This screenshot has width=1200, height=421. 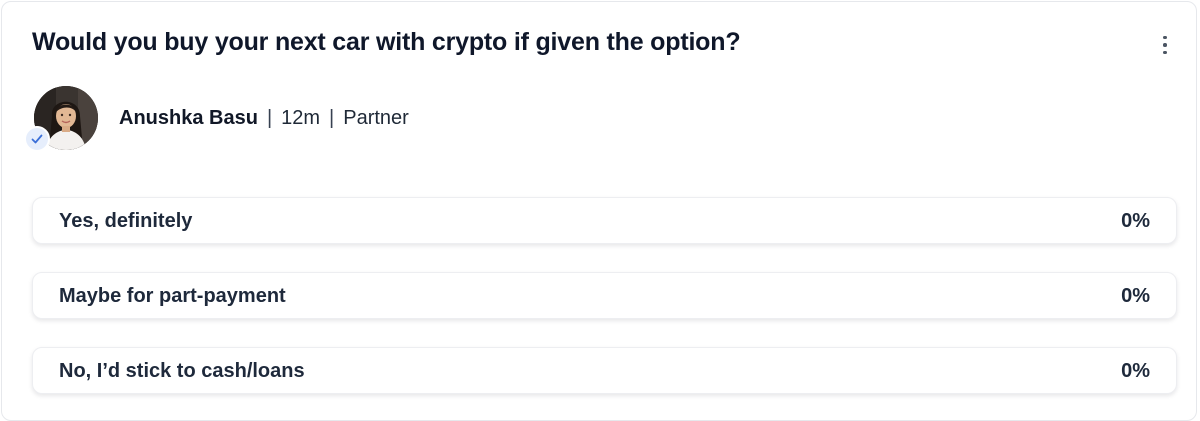 What do you see at coordinates (1165, 45) in the screenshot?
I see `more-options-button` at bounding box center [1165, 45].